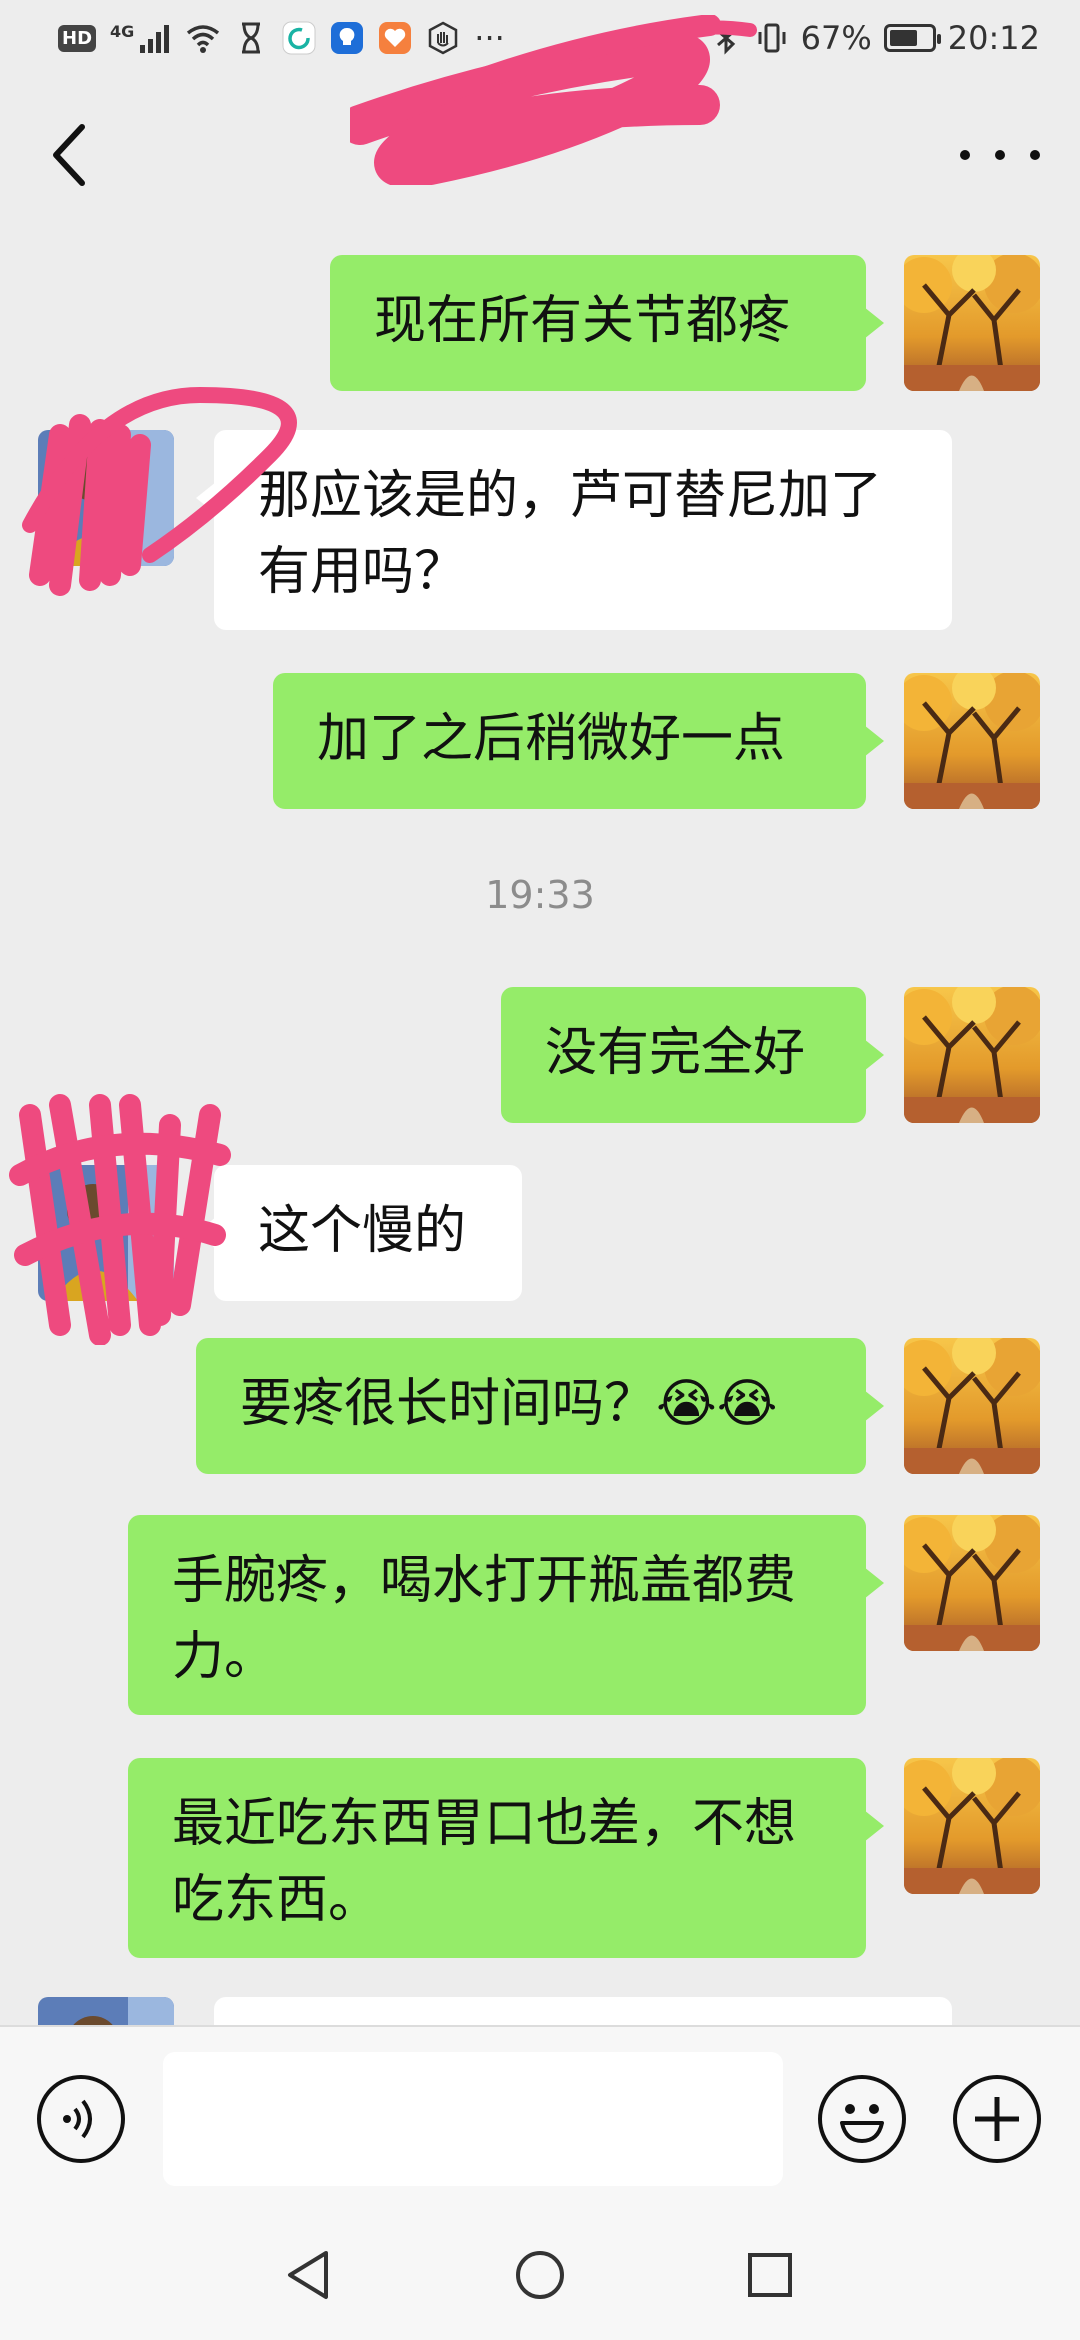  What do you see at coordinates (506, 1858) in the screenshot?
I see `message-bubble: 最近吃东西胃口也差，不想吃东西。` at bounding box center [506, 1858].